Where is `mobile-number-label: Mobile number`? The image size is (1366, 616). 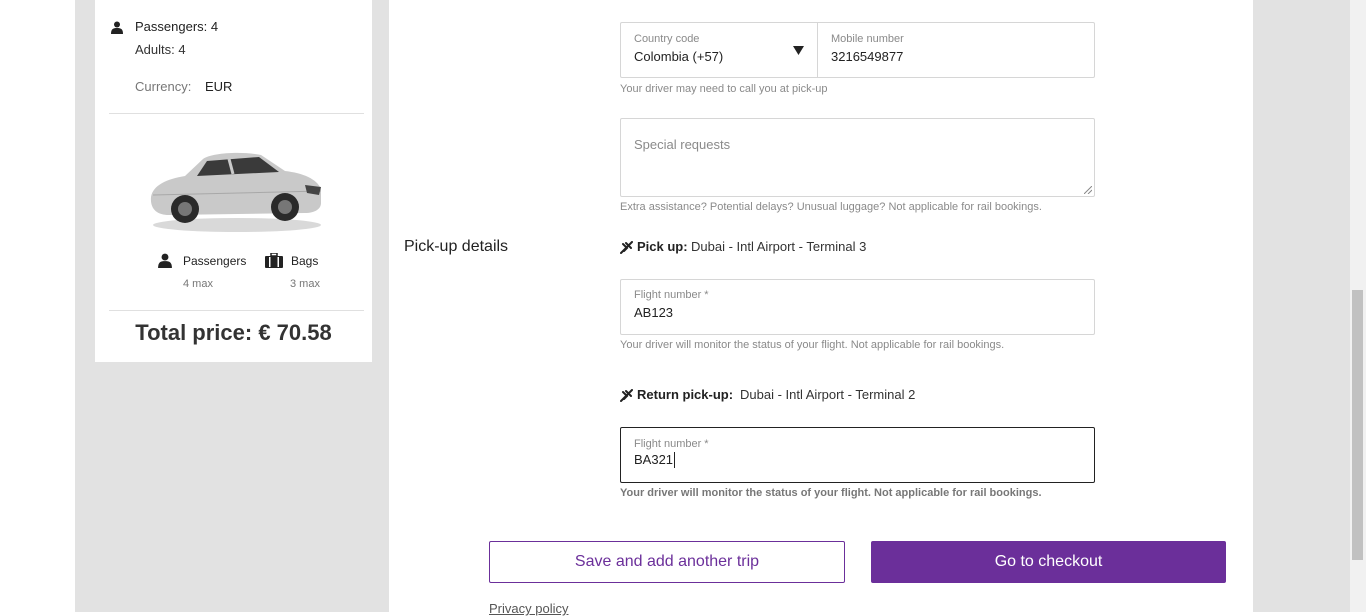
mobile-number-label: Mobile number is located at coordinates (867, 39).